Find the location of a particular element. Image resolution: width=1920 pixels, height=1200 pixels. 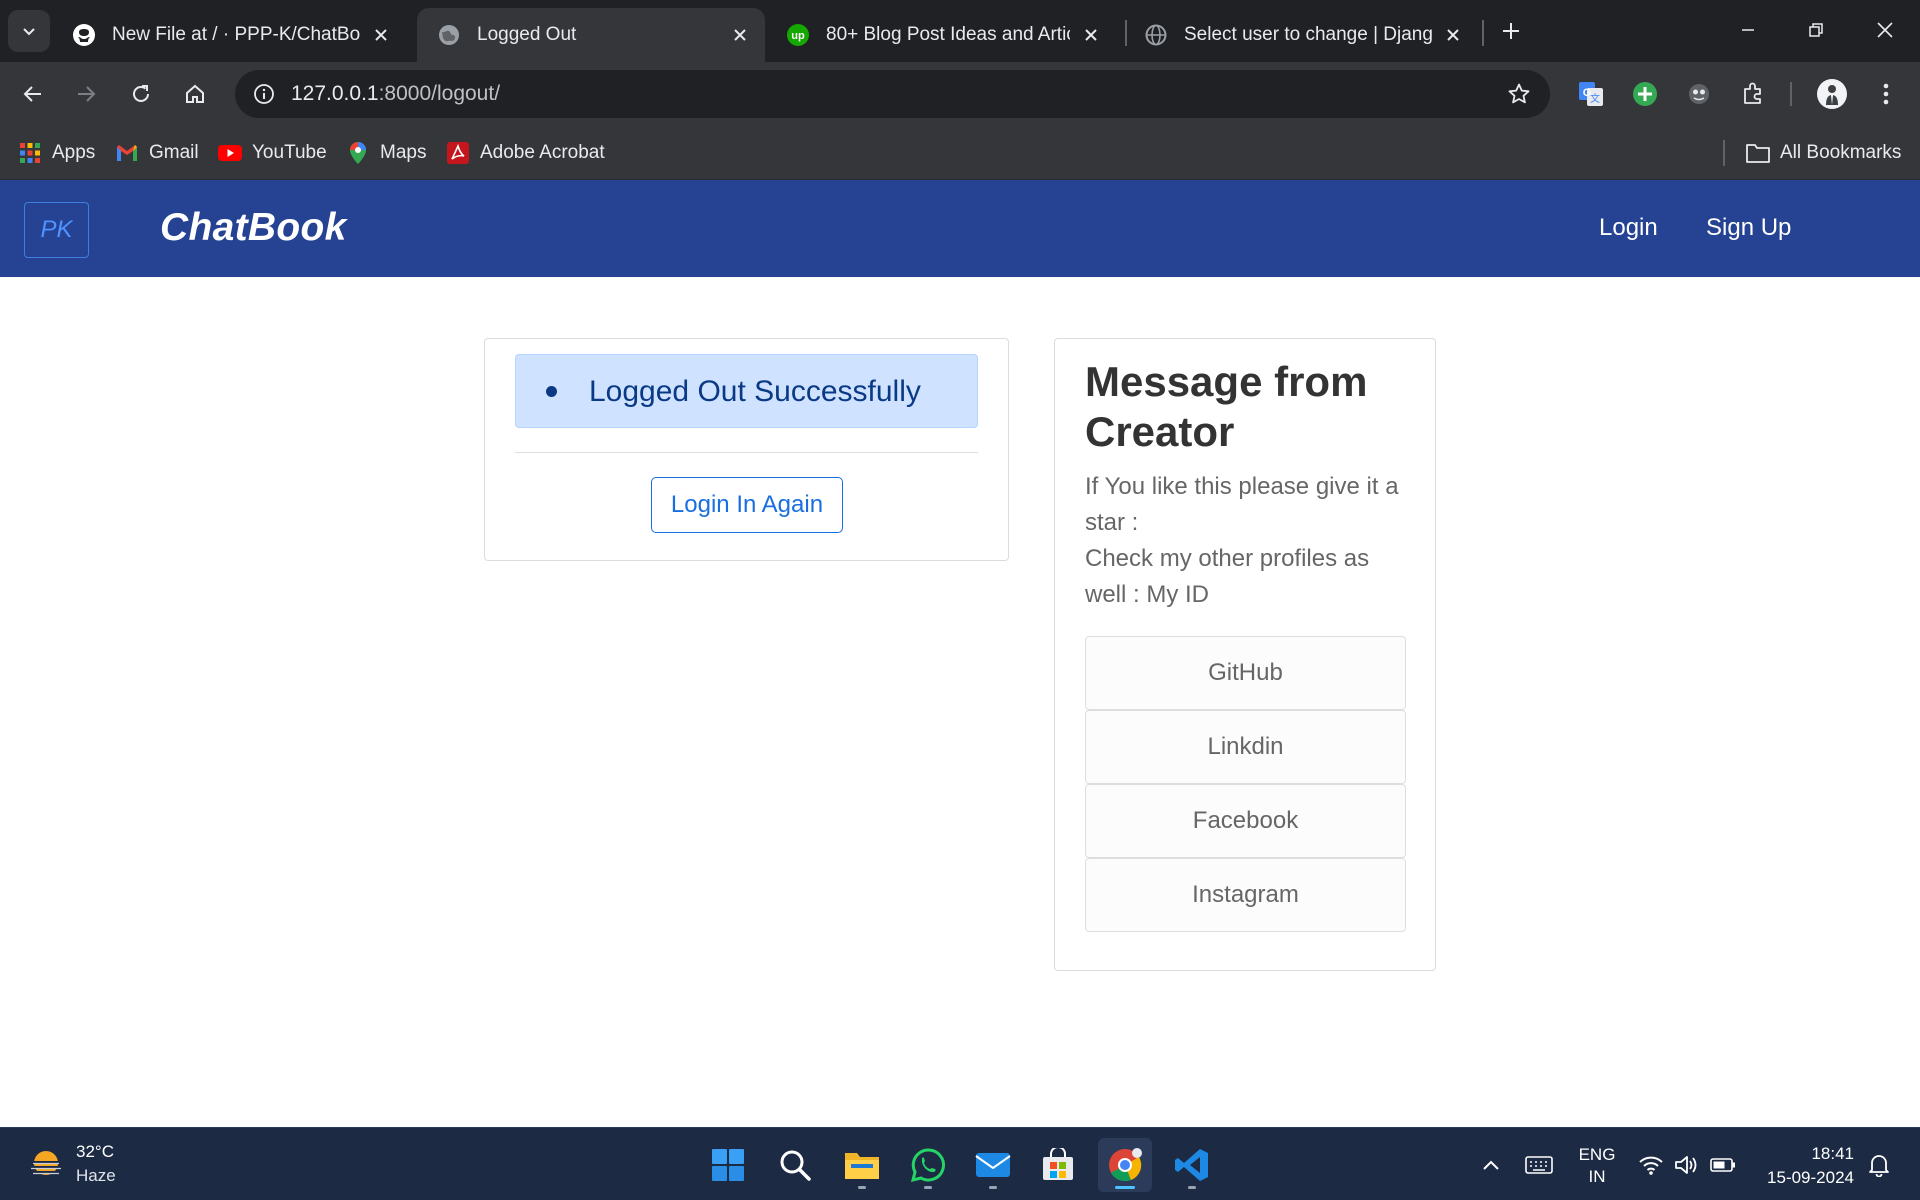

youtube-icon is located at coordinates (230, 153).